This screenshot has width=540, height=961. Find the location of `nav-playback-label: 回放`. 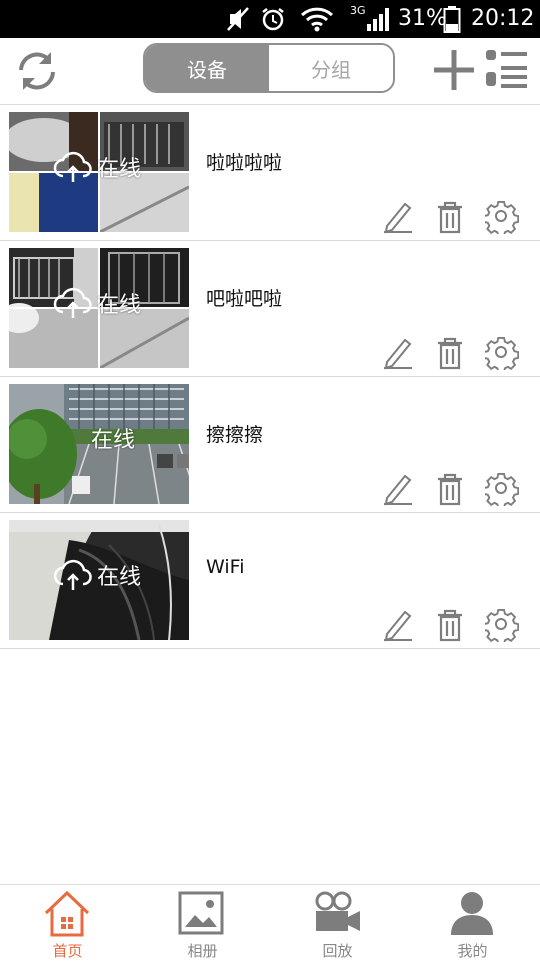

nav-playback-label: 回放 is located at coordinates (337, 951).